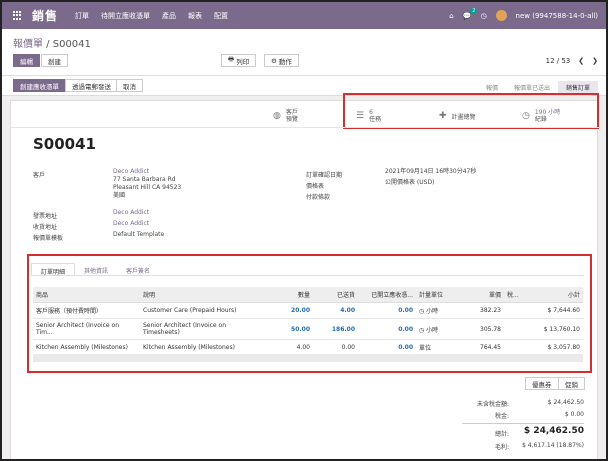  I want to click on pager-next-icon: ❯, so click(595, 61).